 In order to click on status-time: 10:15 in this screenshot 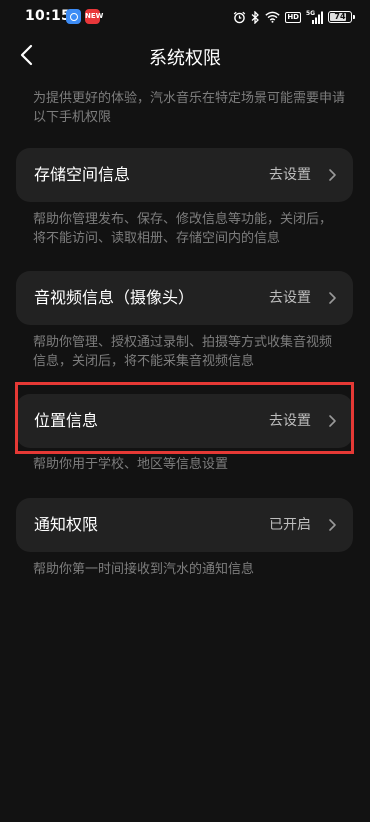, I will do `click(48, 16)`.